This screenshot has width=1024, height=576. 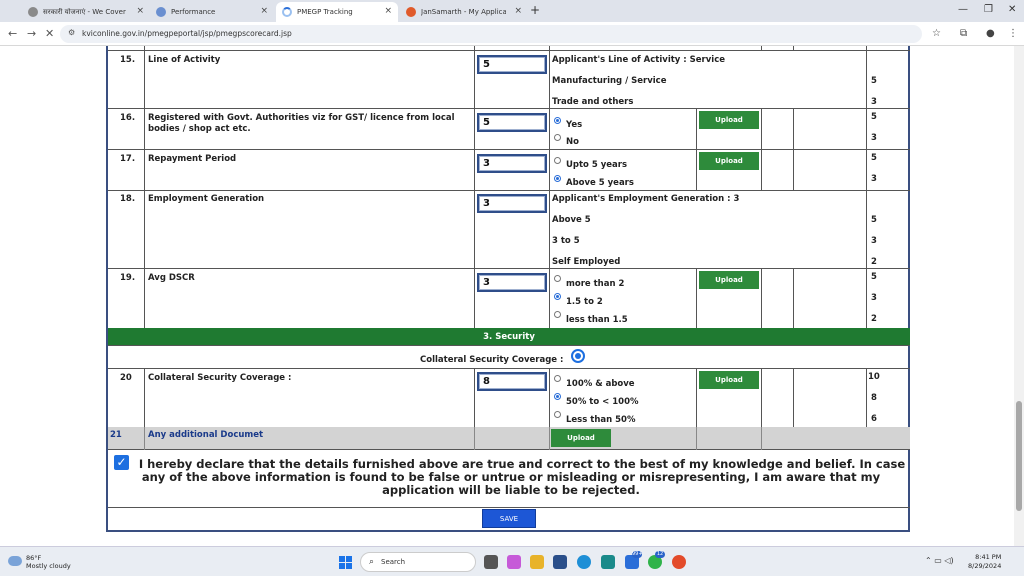 What do you see at coordinates (206, 199) in the screenshot?
I see `row-label: Employment Generation` at bounding box center [206, 199].